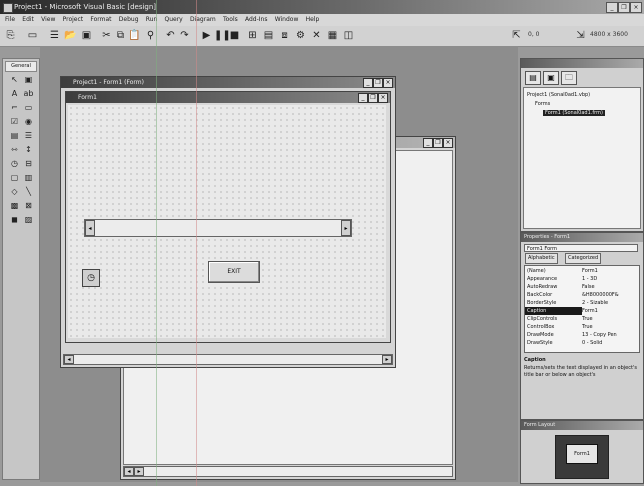 The image size is (644, 486). What do you see at coordinates (580, 327) in the screenshot?
I see `property-row: ControlBox True` at bounding box center [580, 327].